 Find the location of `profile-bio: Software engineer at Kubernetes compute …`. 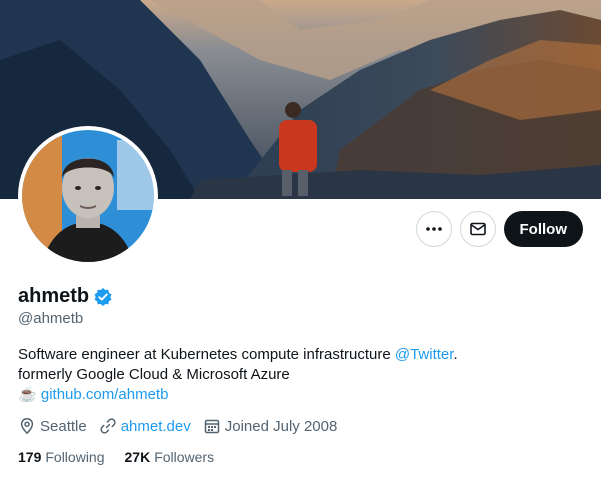

profile-bio: Software engineer at Kubernetes compute … is located at coordinates (298, 375).